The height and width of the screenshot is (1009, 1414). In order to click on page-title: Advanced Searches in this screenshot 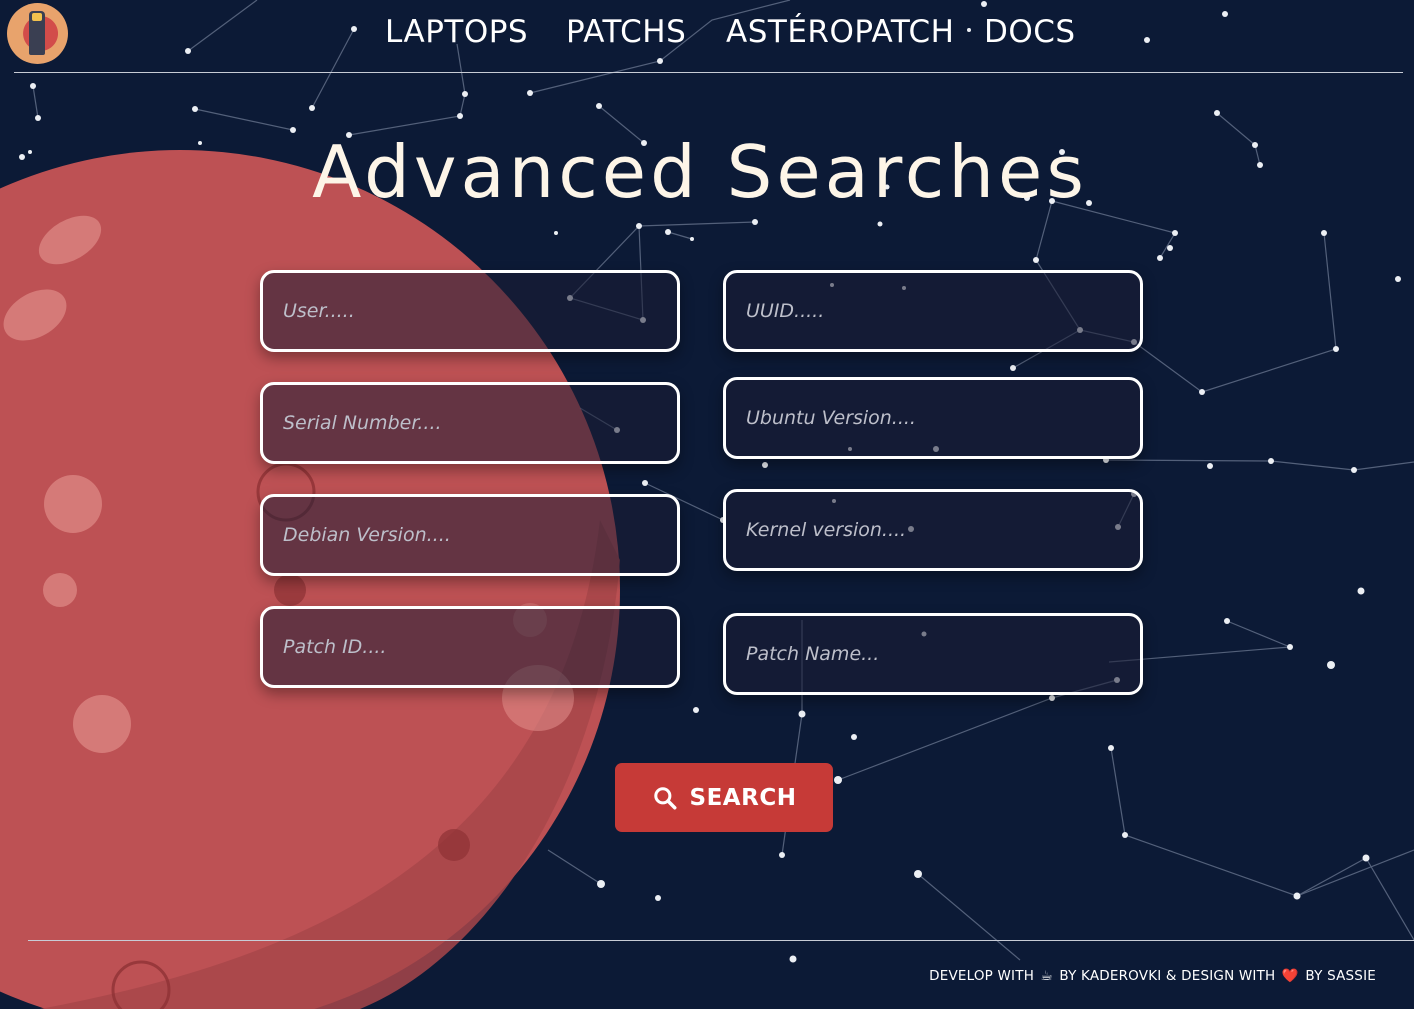, I will do `click(700, 172)`.